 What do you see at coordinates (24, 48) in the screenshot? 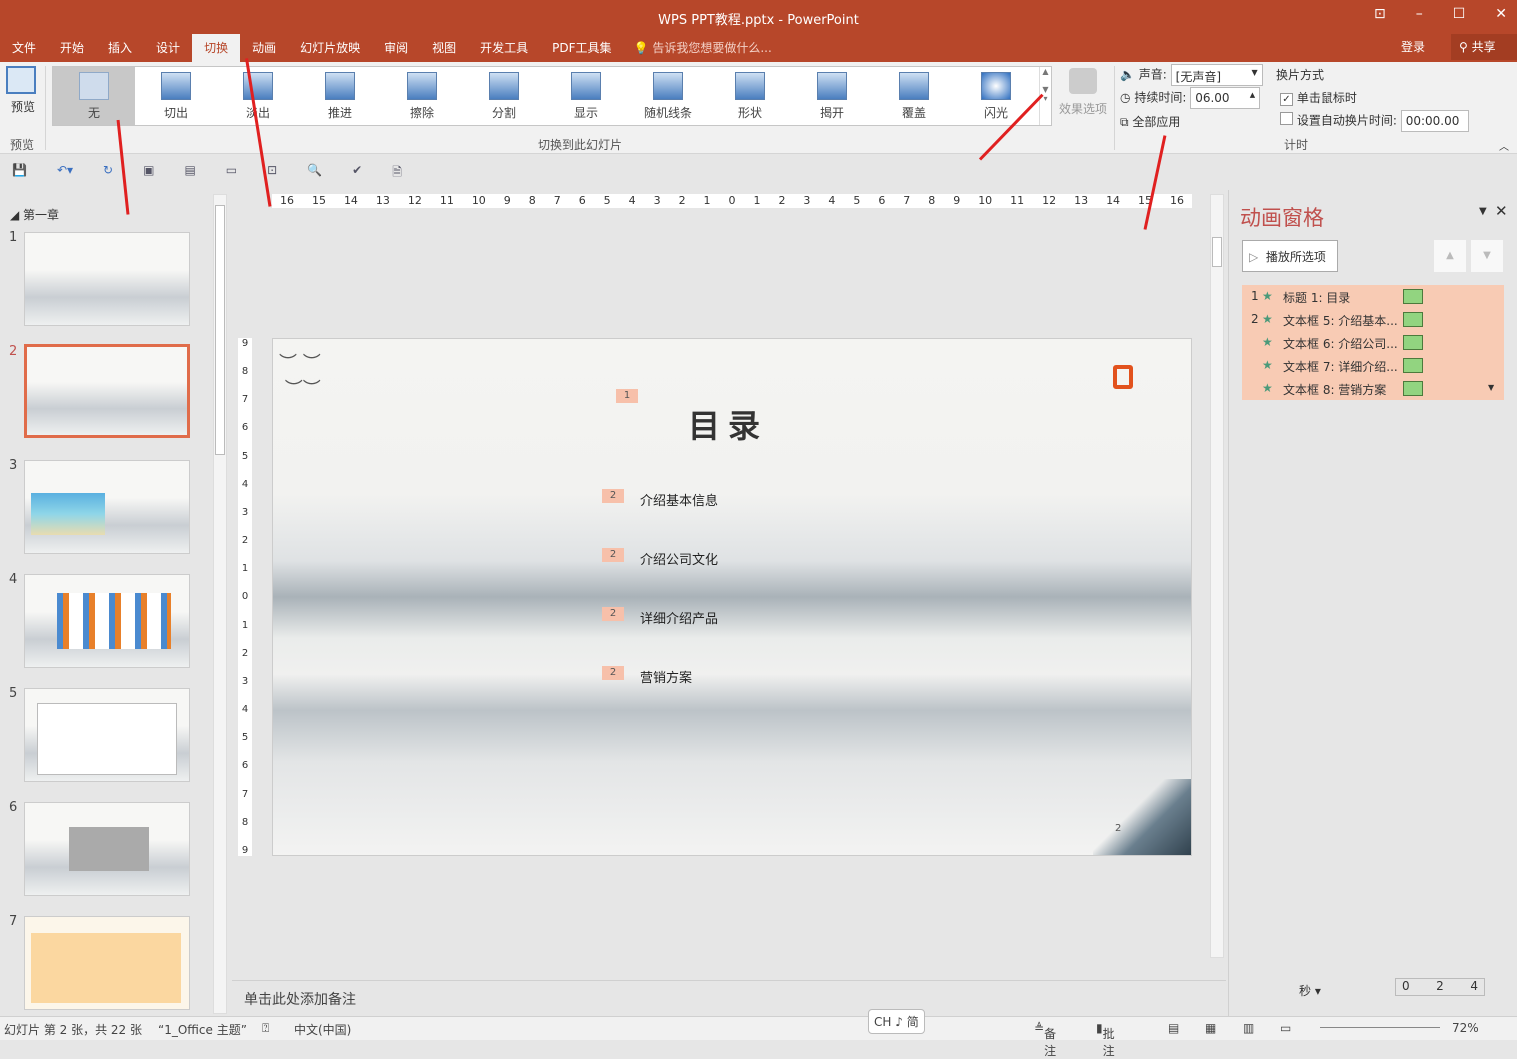
I see `tab-file: 文件` at bounding box center [24, 48].